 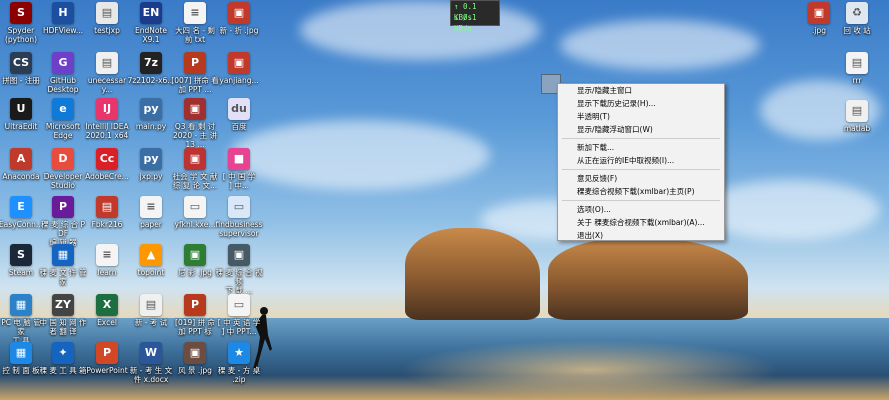 What do you see at coordinates (63, 315) in the screenshot?
I see `desktop-icon: ZY 中 国 知 网 作 者 翻 译` at bounding box center [63, 315].